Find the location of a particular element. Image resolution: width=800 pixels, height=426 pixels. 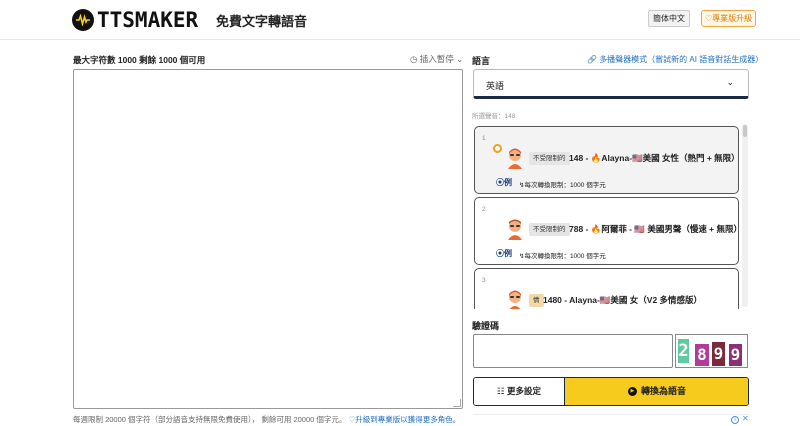

ad-close-icon: ✕ is located at coordinates (745, 418).